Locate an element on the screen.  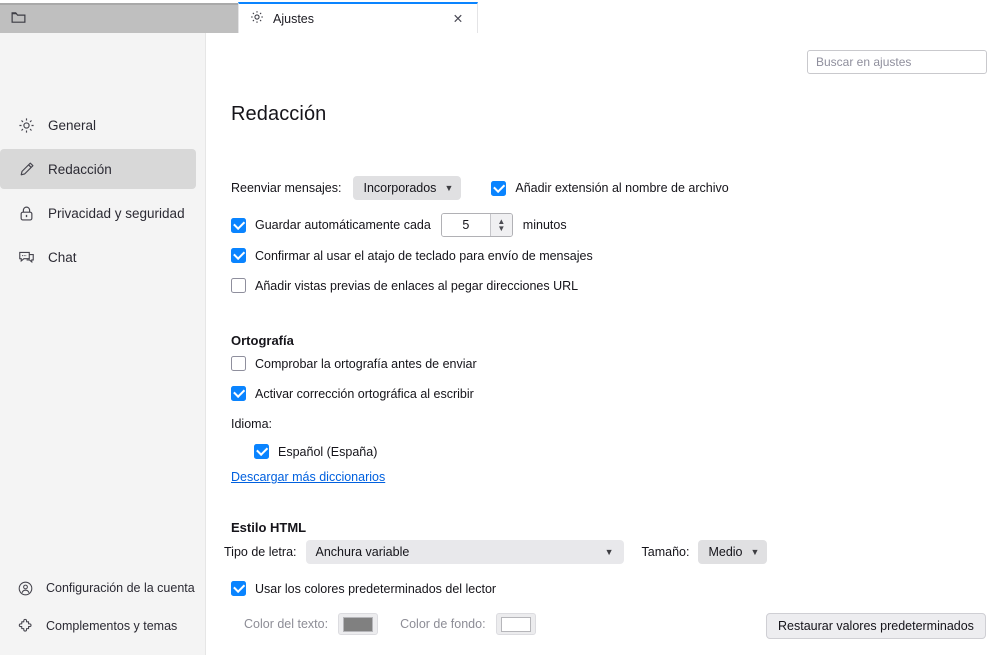
sidebar-item-complementos-temas: Complementos y temas is located at coordinates (98, 626).